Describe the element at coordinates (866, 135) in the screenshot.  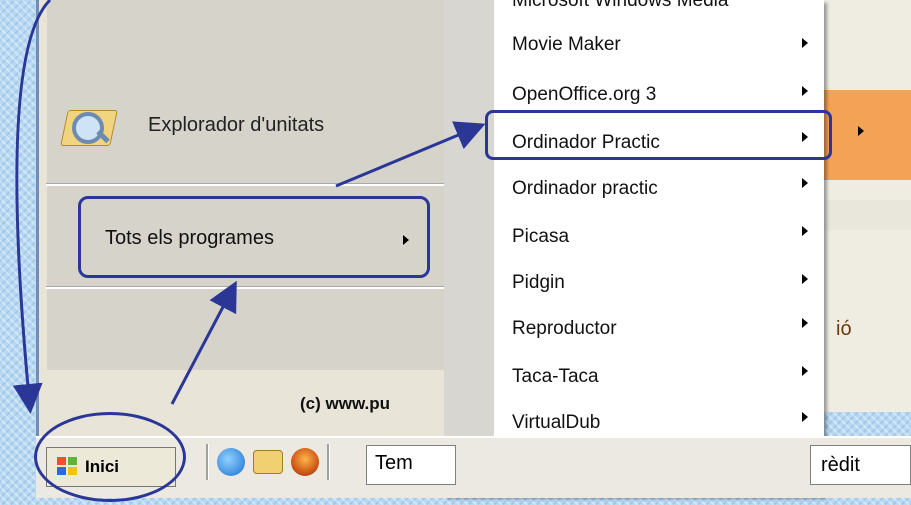
I see `highlight-bar` at that location.